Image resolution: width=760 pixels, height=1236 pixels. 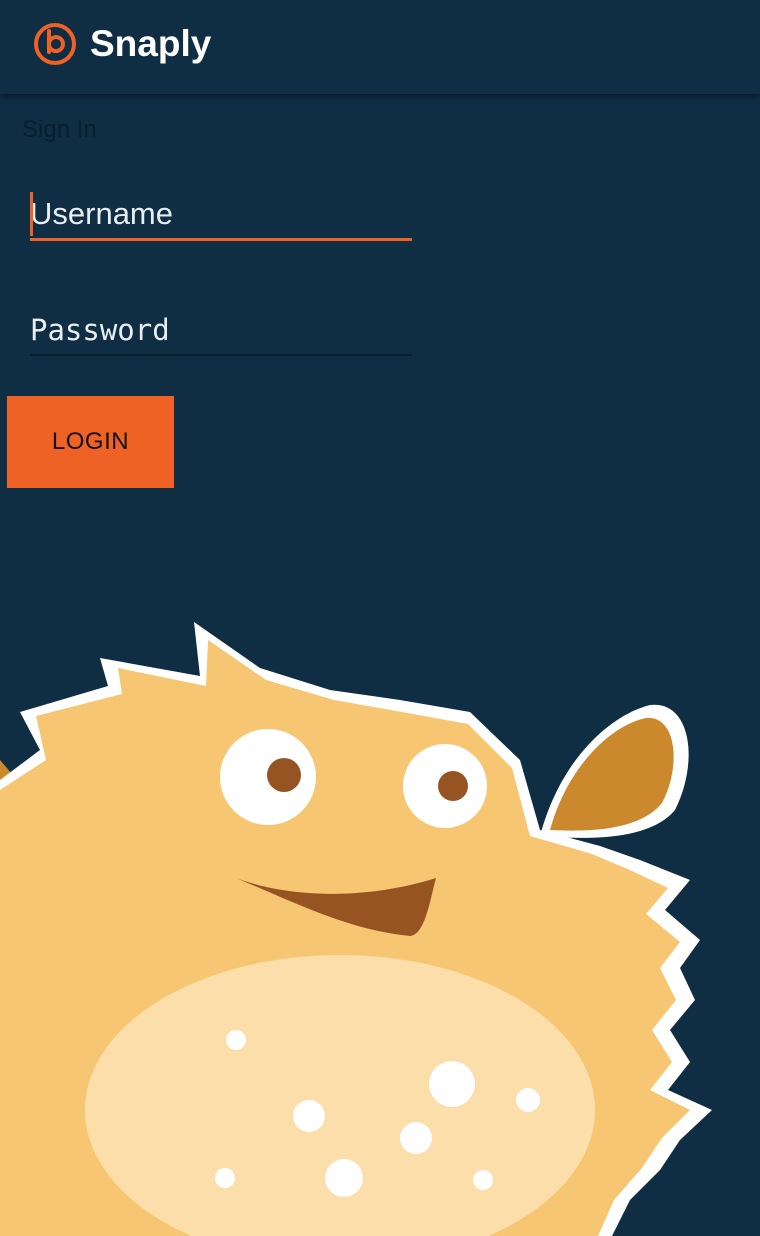 I want to click on app-bar: Snaply, so click(x=380, y=47).